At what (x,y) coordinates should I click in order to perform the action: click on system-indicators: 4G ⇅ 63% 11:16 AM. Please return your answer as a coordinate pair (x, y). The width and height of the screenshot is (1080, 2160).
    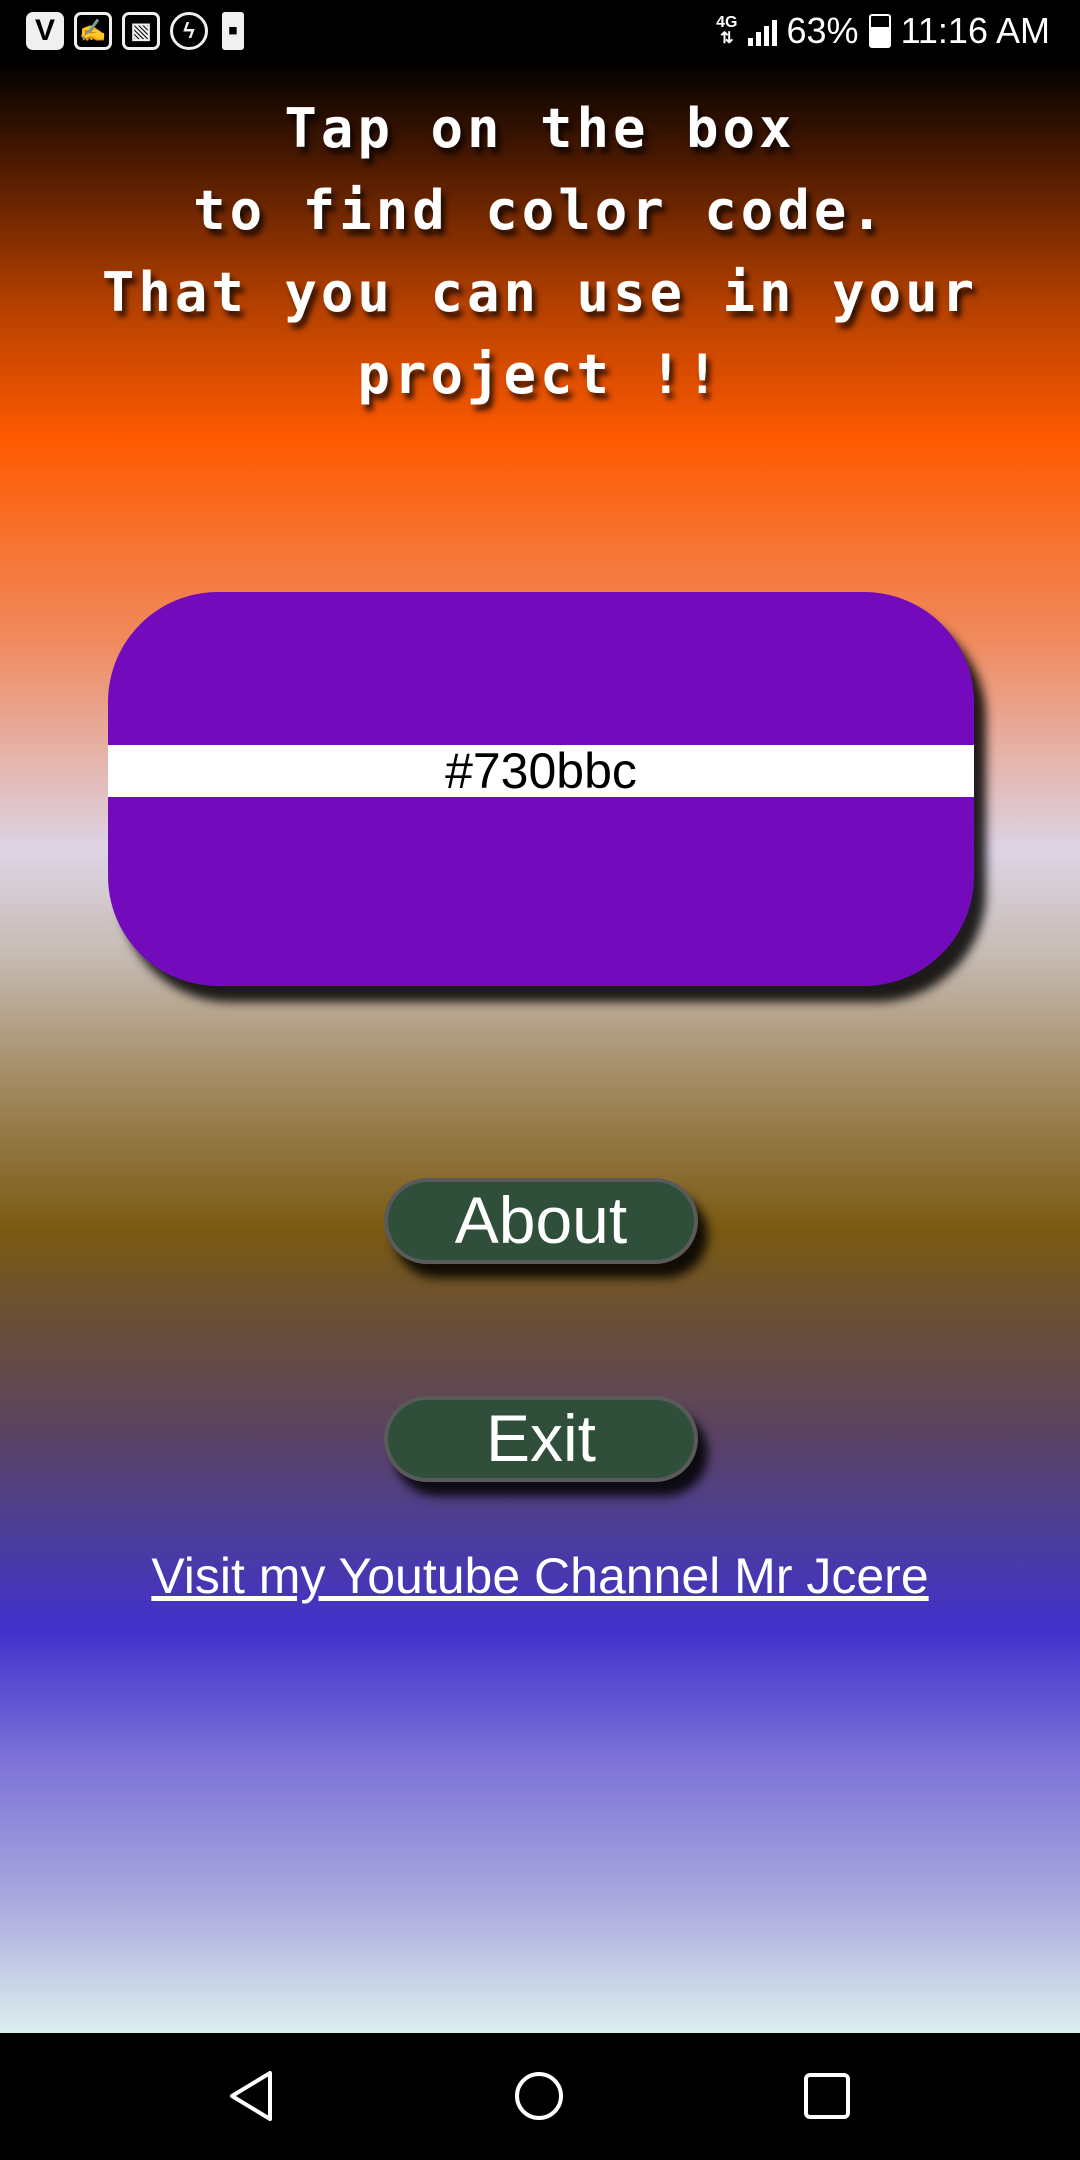
    Looking at the image, I should click on (883, 31).